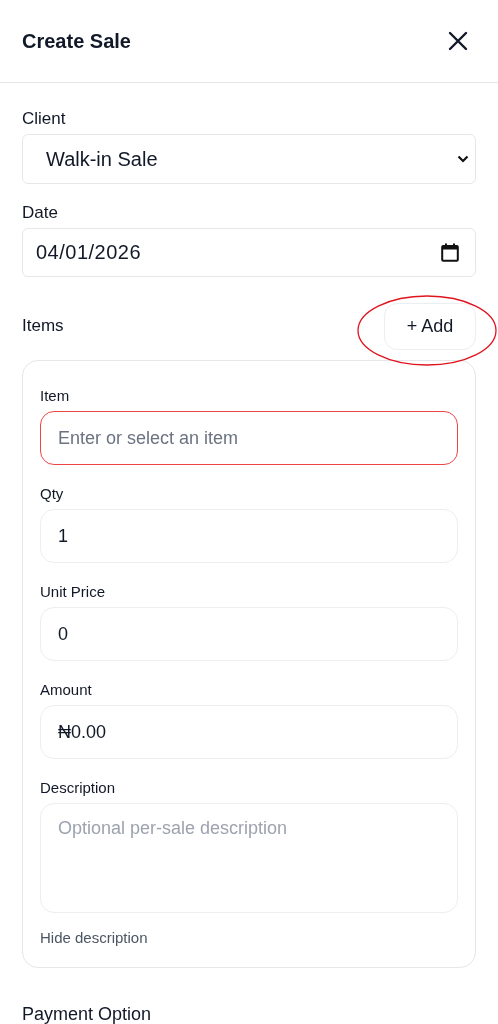  Describe the element at coordinates (249, 536) in the screenshot. I see `input-field: 1` at that location.